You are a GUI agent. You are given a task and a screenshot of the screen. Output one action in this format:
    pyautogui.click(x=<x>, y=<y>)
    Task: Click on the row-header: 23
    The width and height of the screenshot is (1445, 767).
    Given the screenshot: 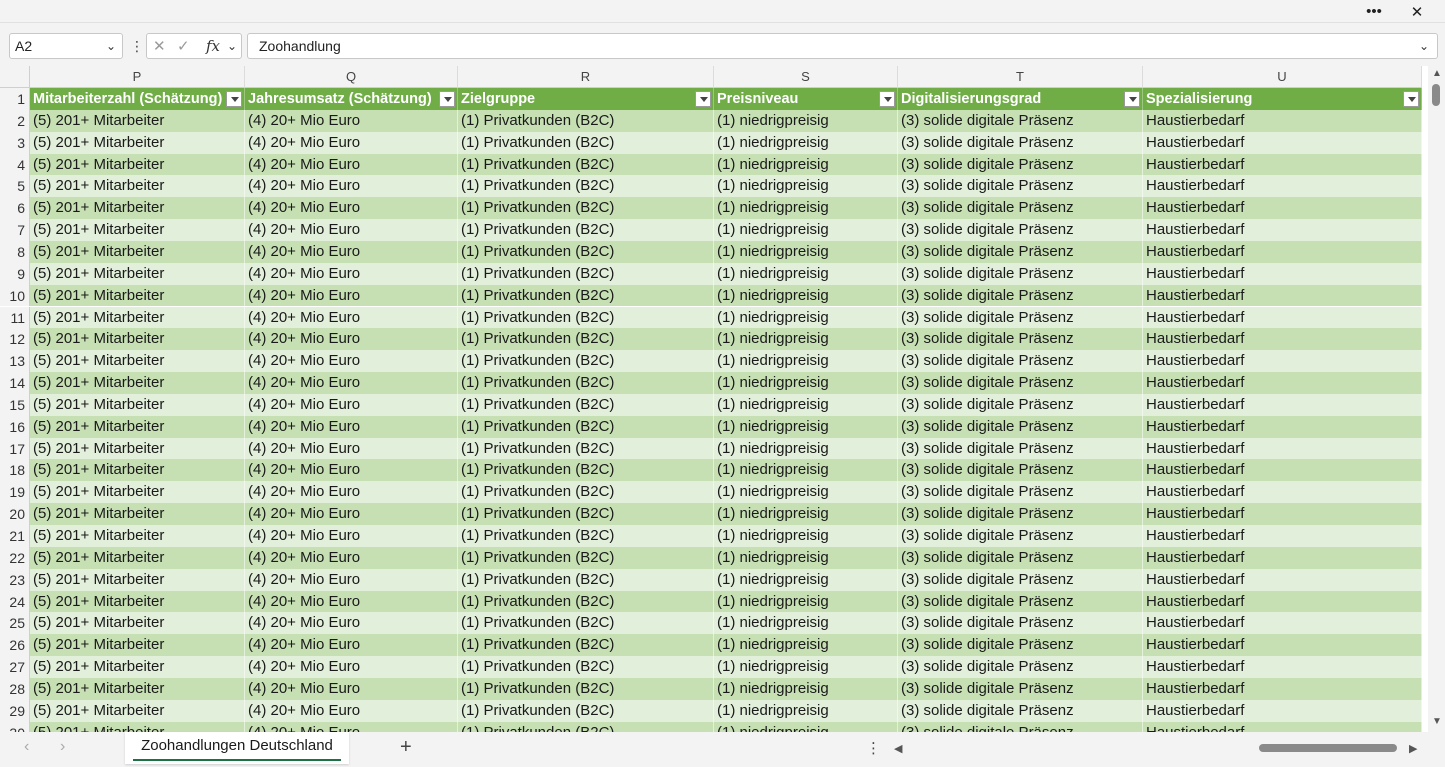 What is the action you would take?
    pyautogui.click(x=15, y=579)
    